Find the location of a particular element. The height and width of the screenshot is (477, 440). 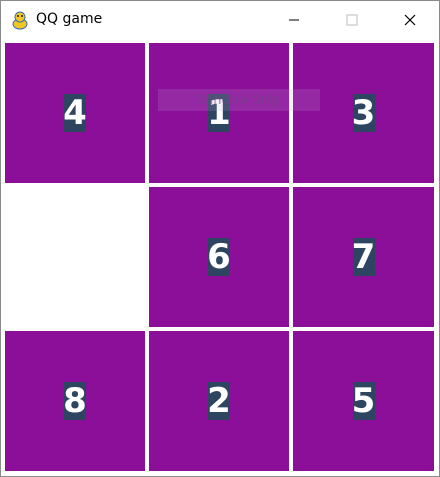

tile: 2 is located at coordinates (219, 401).